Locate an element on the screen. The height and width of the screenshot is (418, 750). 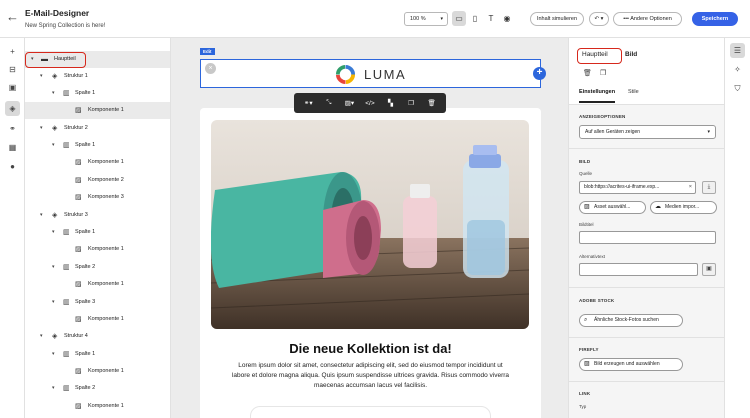
save-button: Speichern is located at coordinates (715, 19).